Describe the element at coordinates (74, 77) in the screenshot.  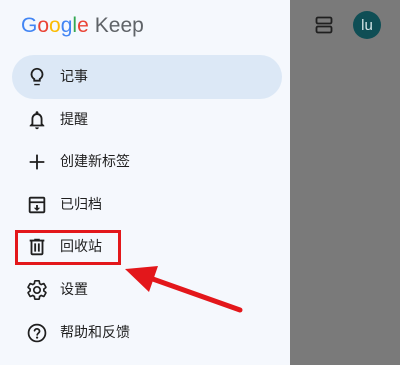
I see `drawer-item-label: 记事` at that location.